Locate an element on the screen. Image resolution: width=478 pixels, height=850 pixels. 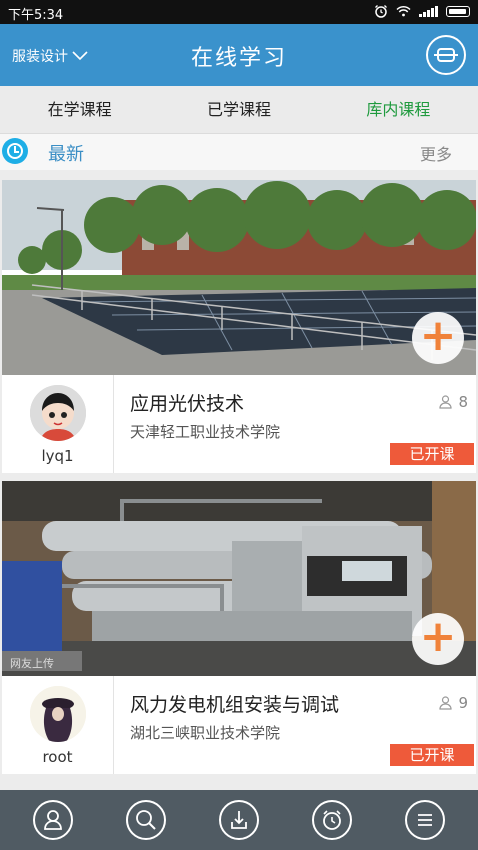
nav-download-button is located at coordinates (238, 820).